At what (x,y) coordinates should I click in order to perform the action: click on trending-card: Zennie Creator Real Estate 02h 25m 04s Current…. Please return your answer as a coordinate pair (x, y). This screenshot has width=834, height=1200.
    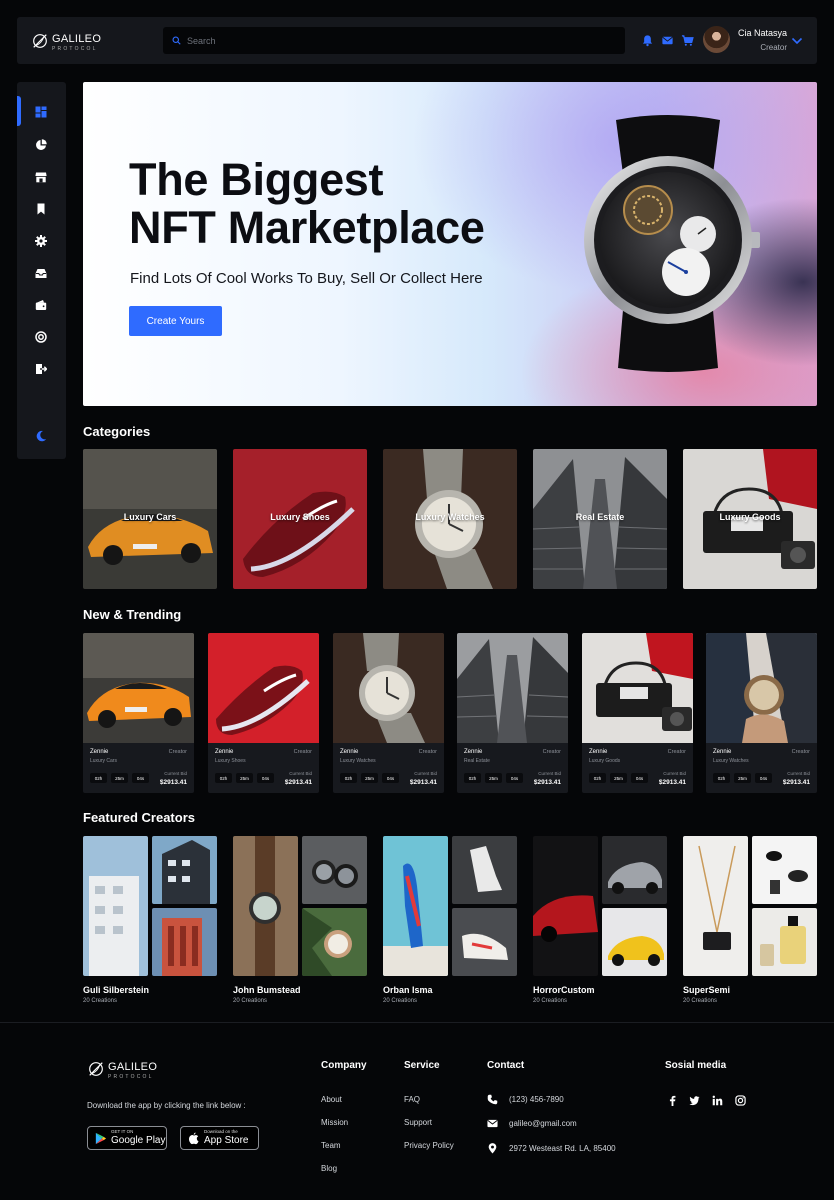
    Looking at the image, I should click on (512, 713).